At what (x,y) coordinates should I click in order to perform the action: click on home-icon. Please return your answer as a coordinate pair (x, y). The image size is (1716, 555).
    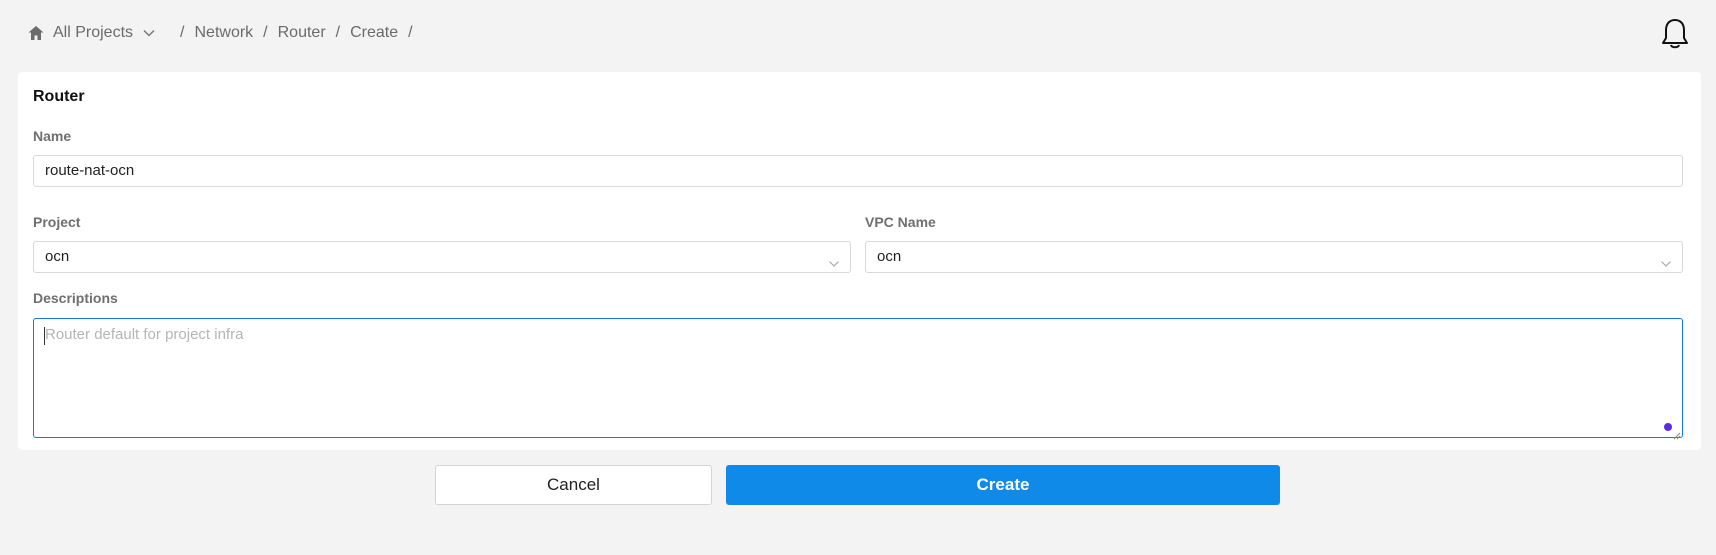
    Looking at the image, I should click on (36, 33).